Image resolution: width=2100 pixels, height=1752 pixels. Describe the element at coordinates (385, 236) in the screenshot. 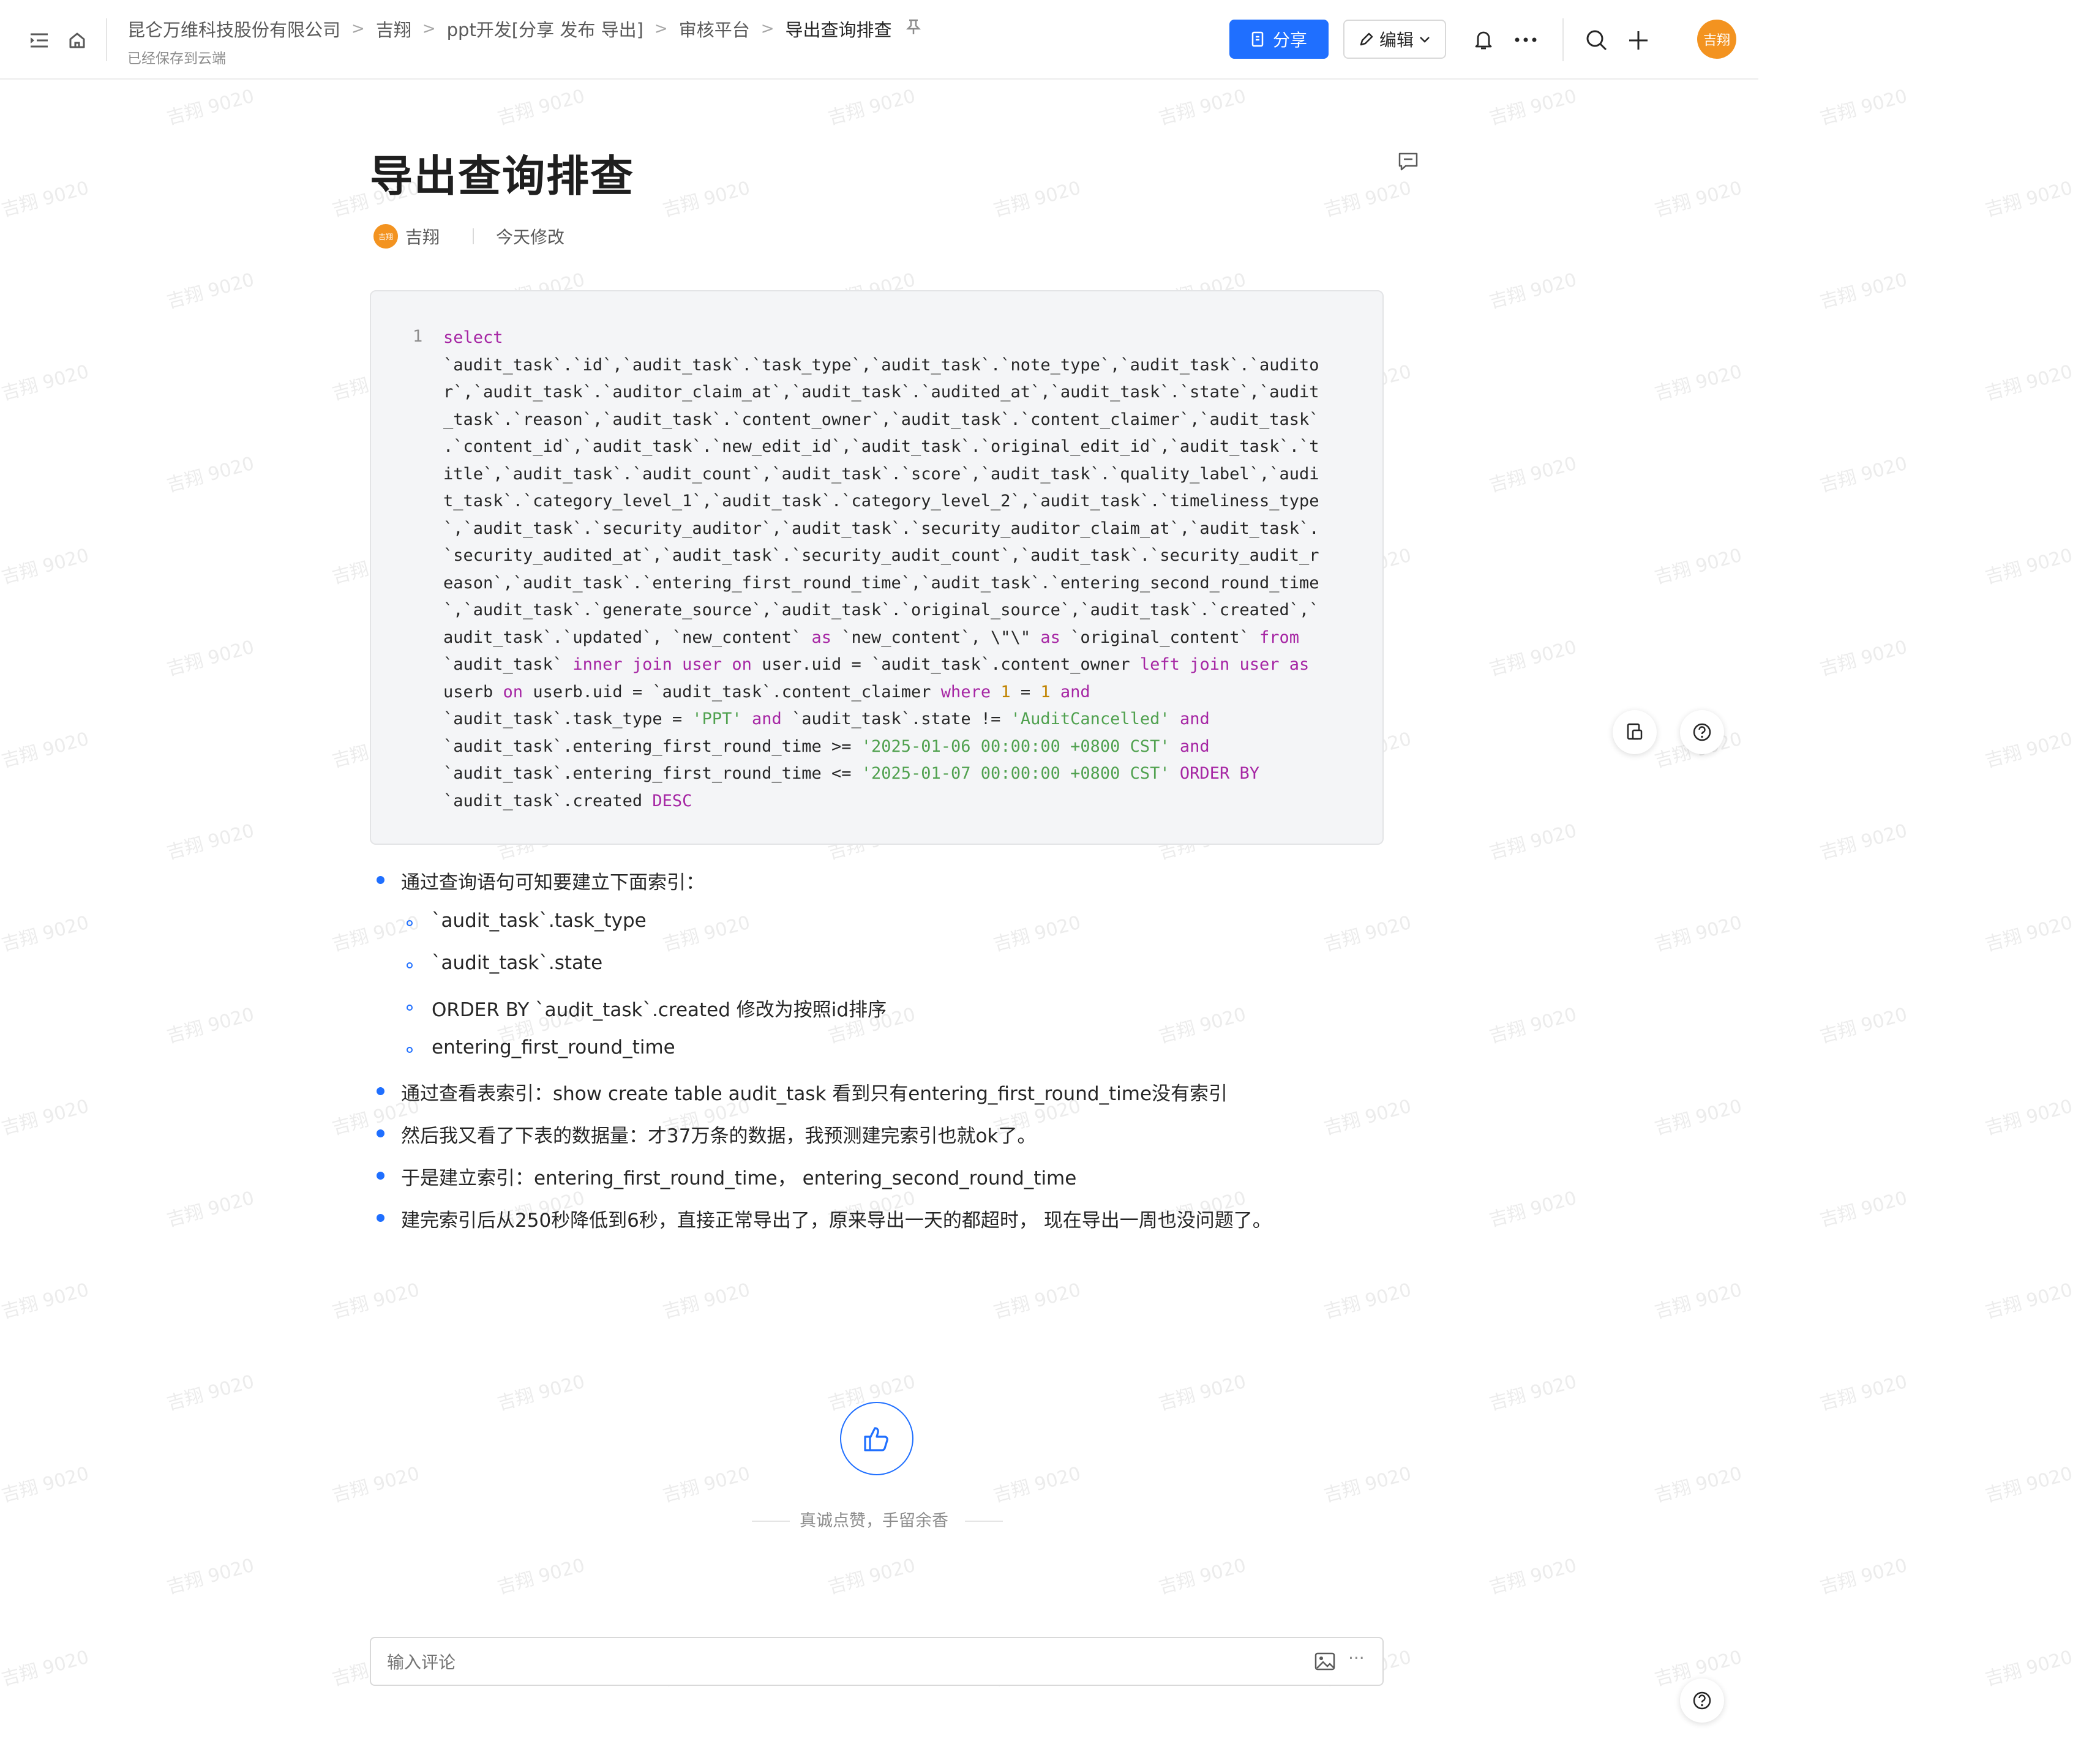

I see `author-avatar: 吉翔` at that location.